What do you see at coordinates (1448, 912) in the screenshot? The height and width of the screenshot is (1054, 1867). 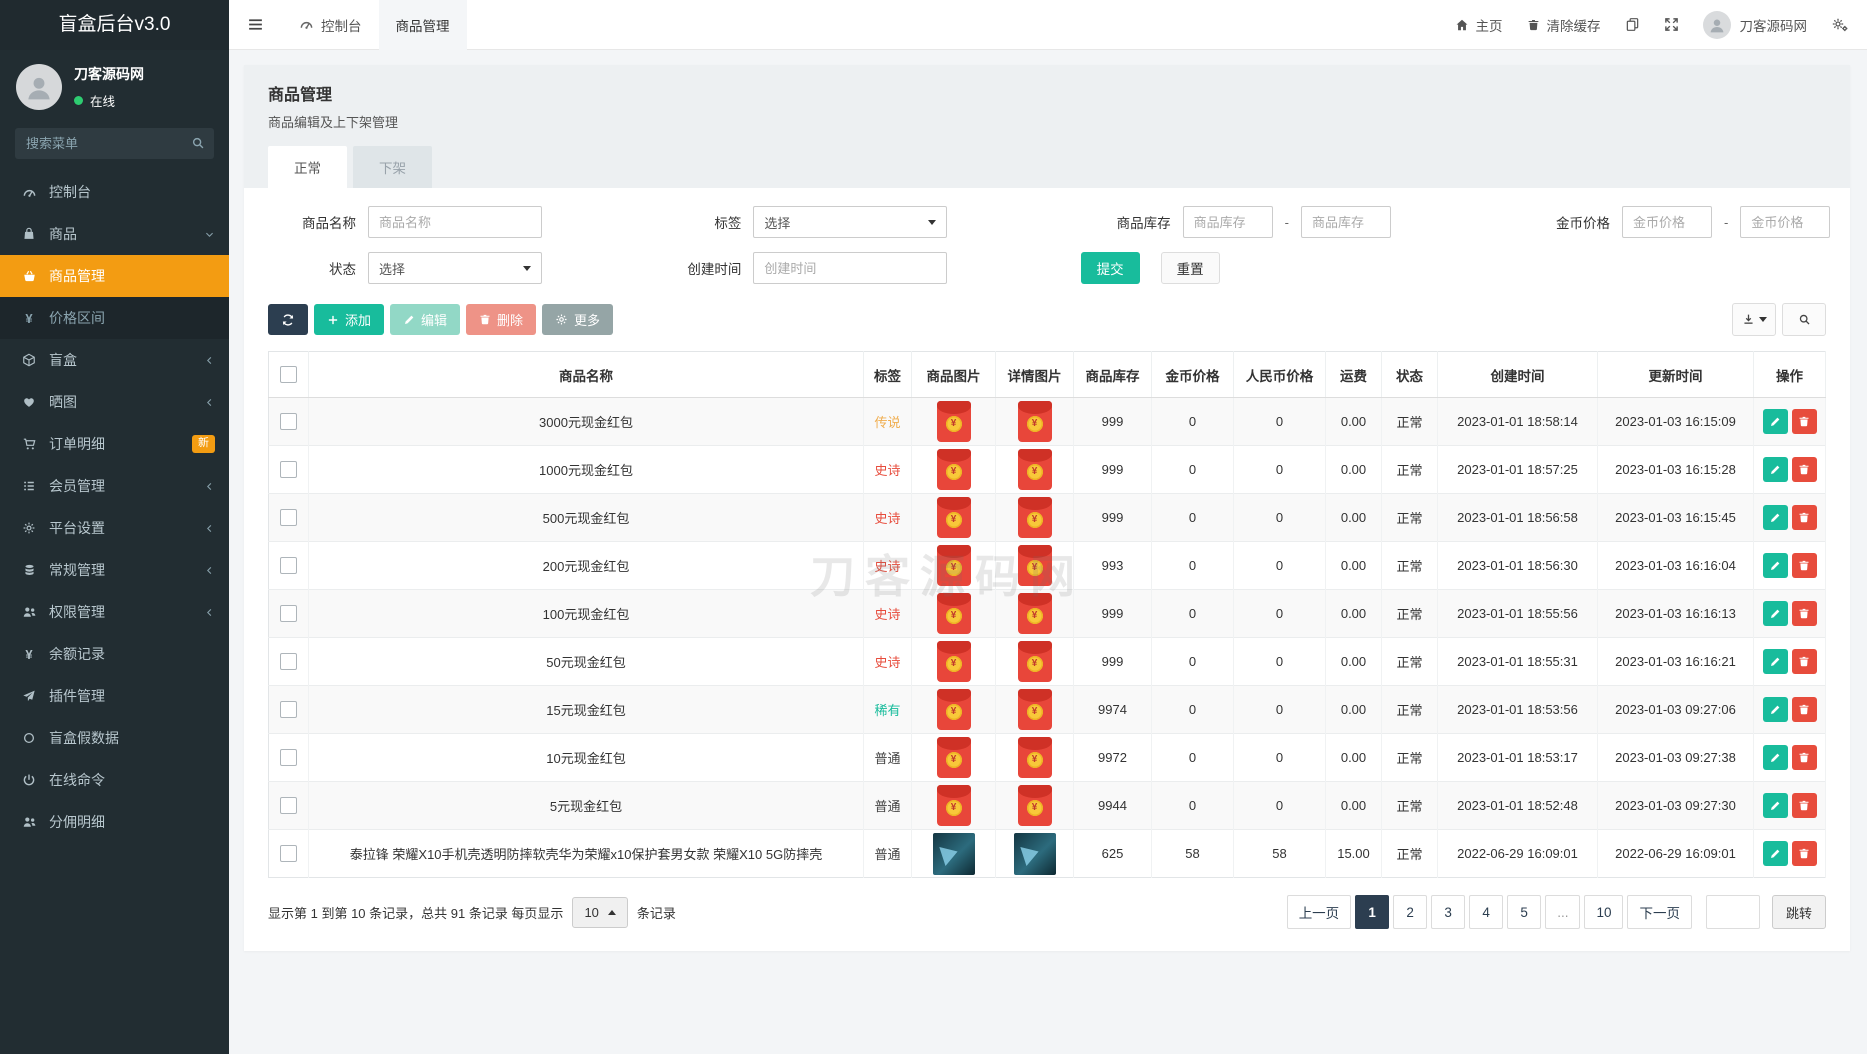 I see `page-button-3: 3` at bounding box center [1448, 912].